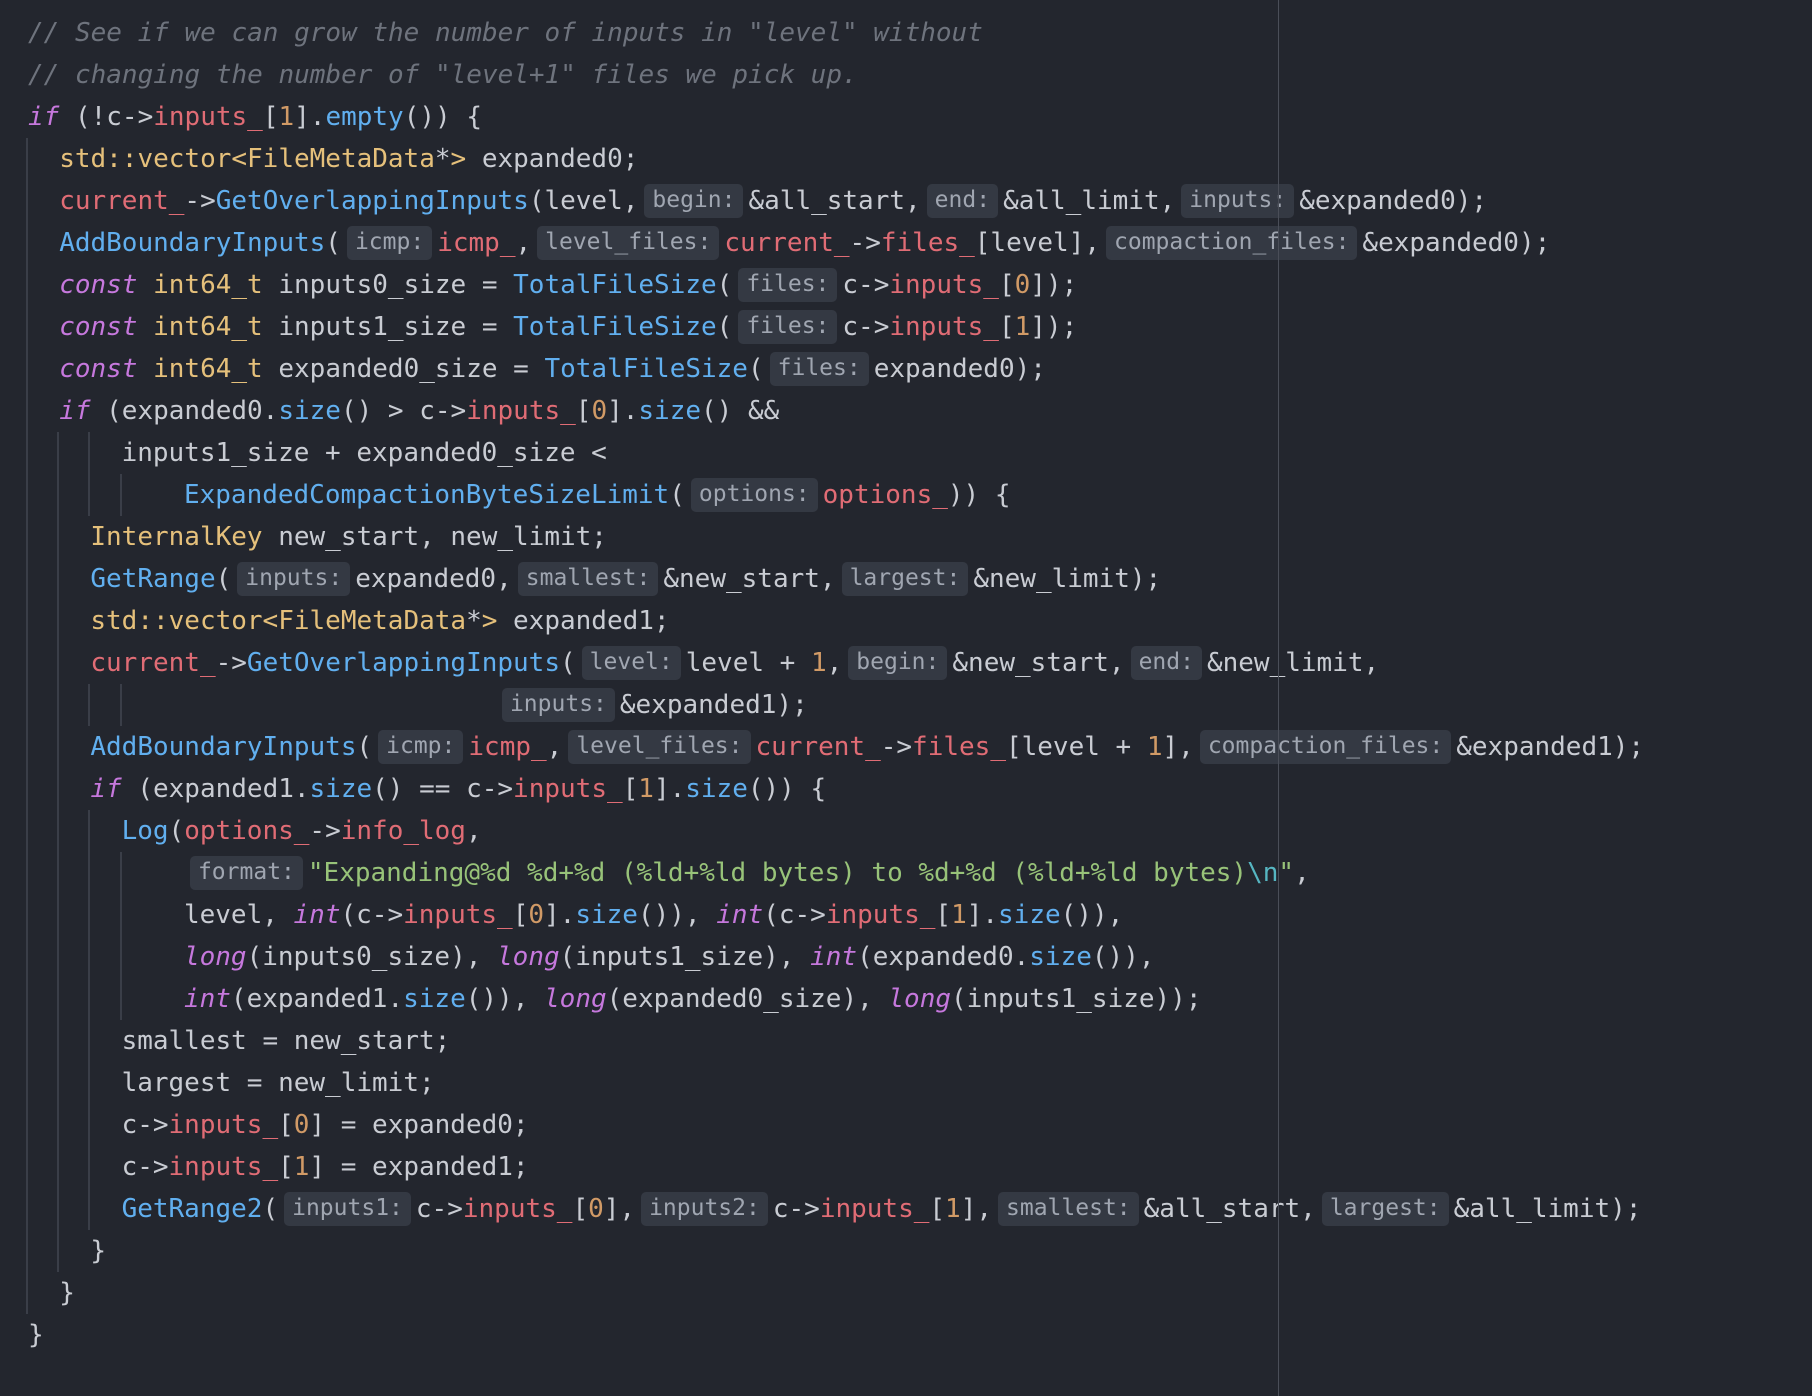  What do you see at coordinates (834, 453) in the screenshot?
I see `code-line: inputs1_size + expanded0_size <` at bounding box center [834, 453].